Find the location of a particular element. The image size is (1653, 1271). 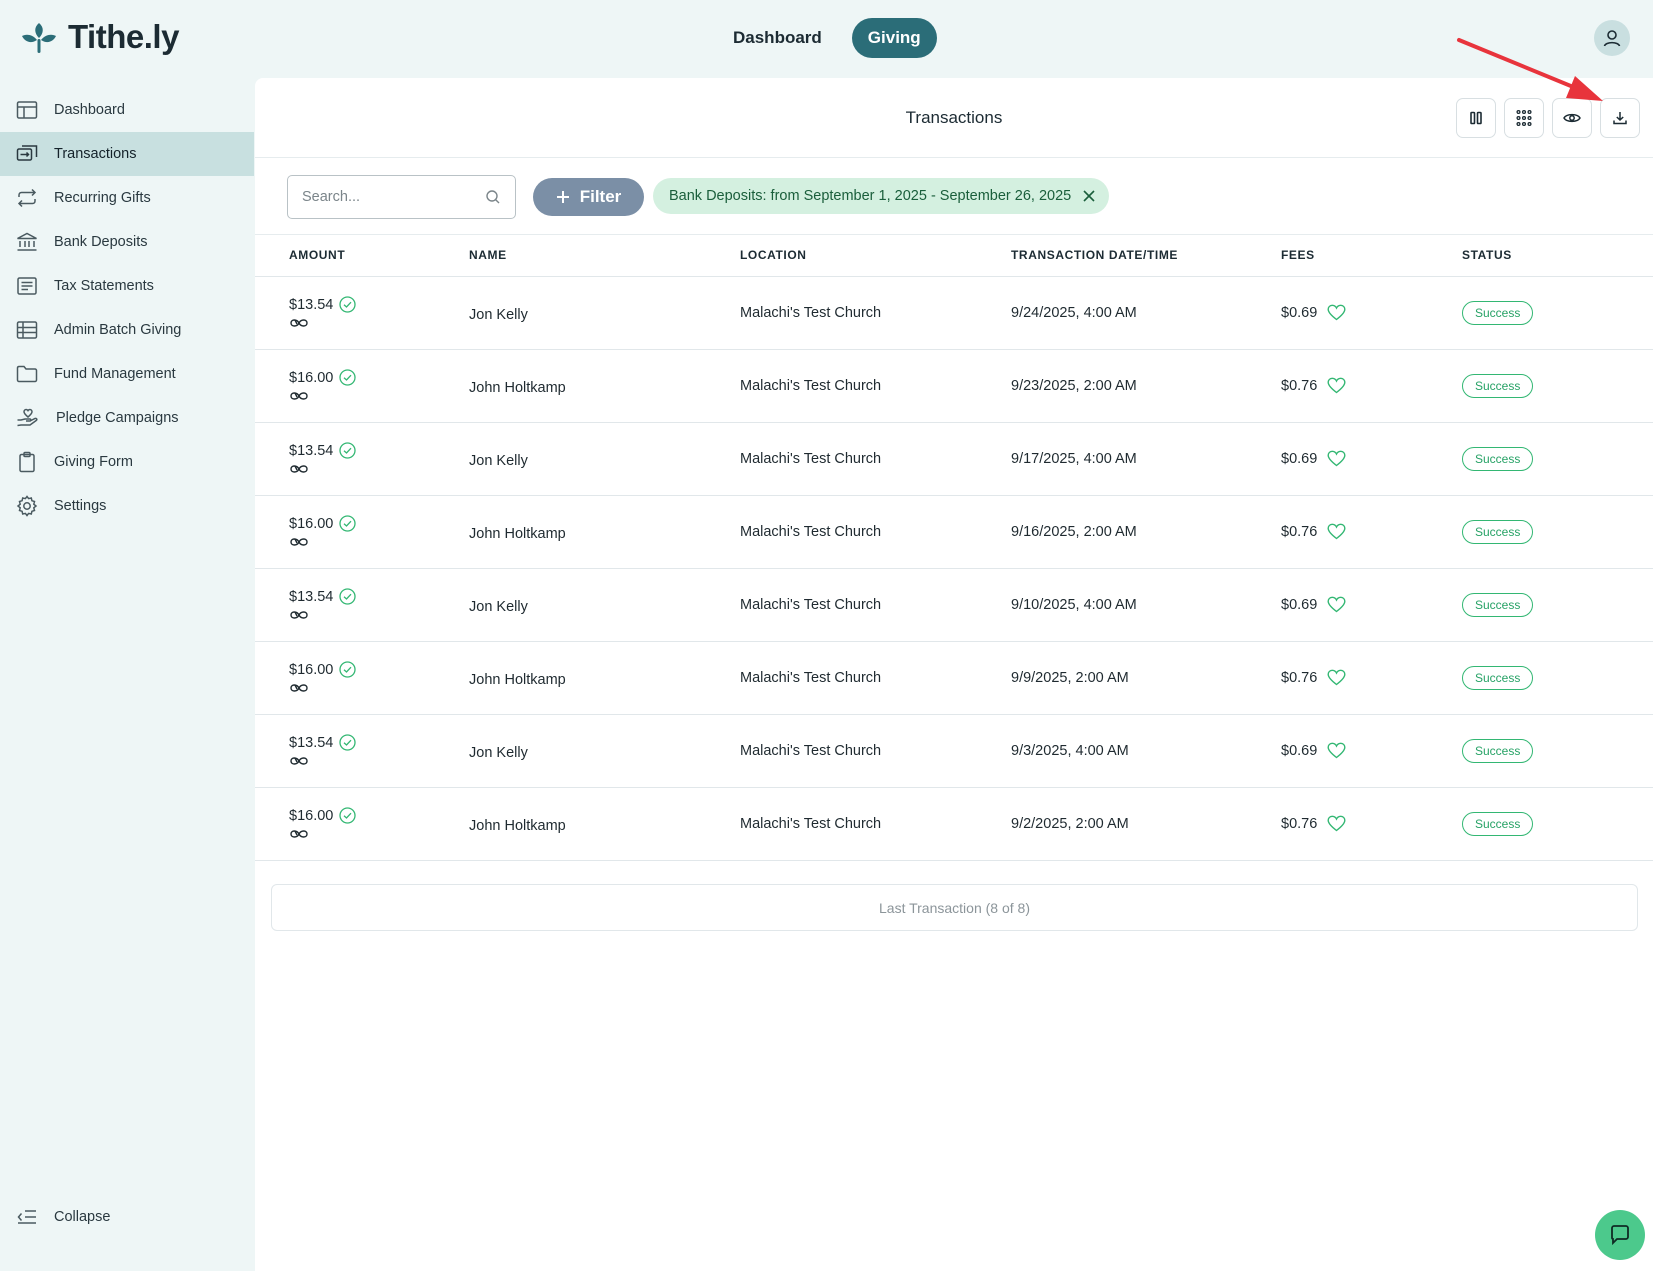

repeat-icon is located at coordinates (27, 198).